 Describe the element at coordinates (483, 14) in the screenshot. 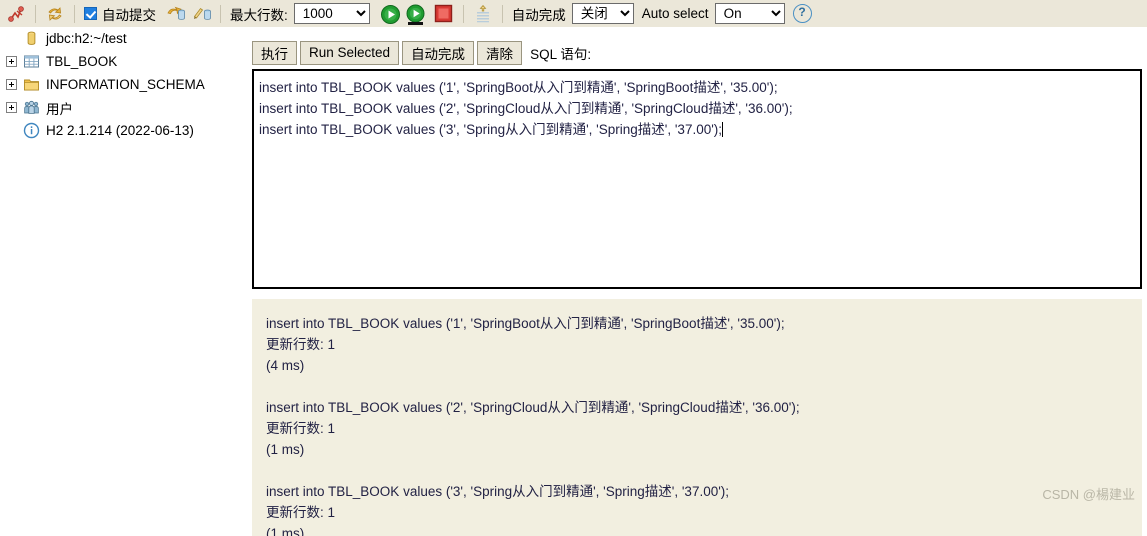

I see `history-icon` at that location.